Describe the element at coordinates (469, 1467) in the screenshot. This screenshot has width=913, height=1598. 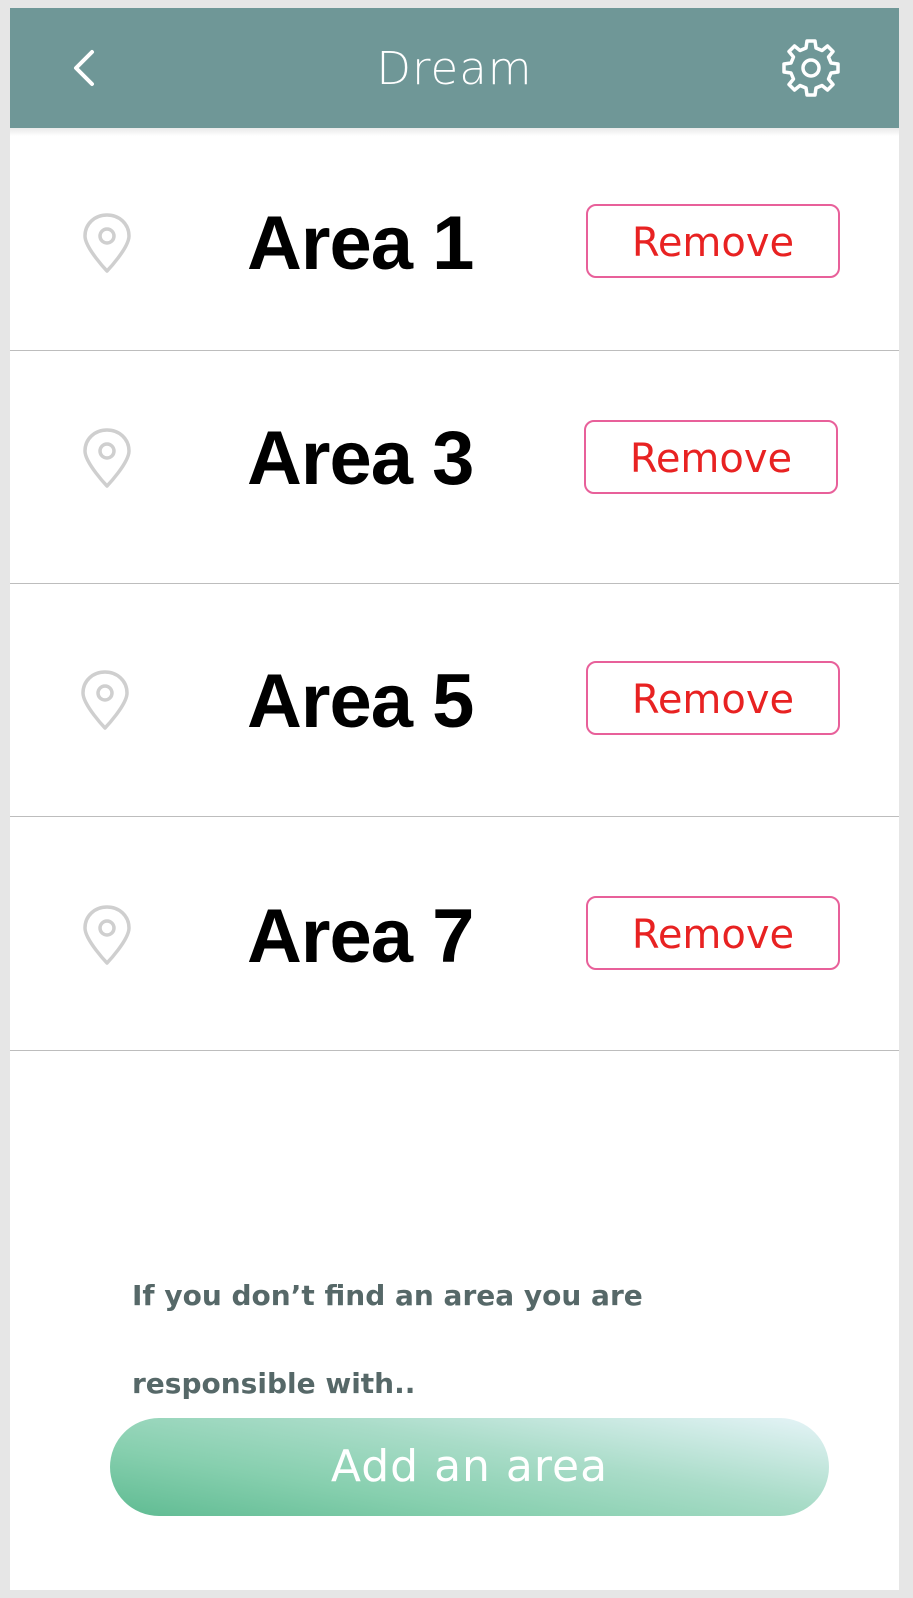
I see `add-area-button: Add an area` at that location.